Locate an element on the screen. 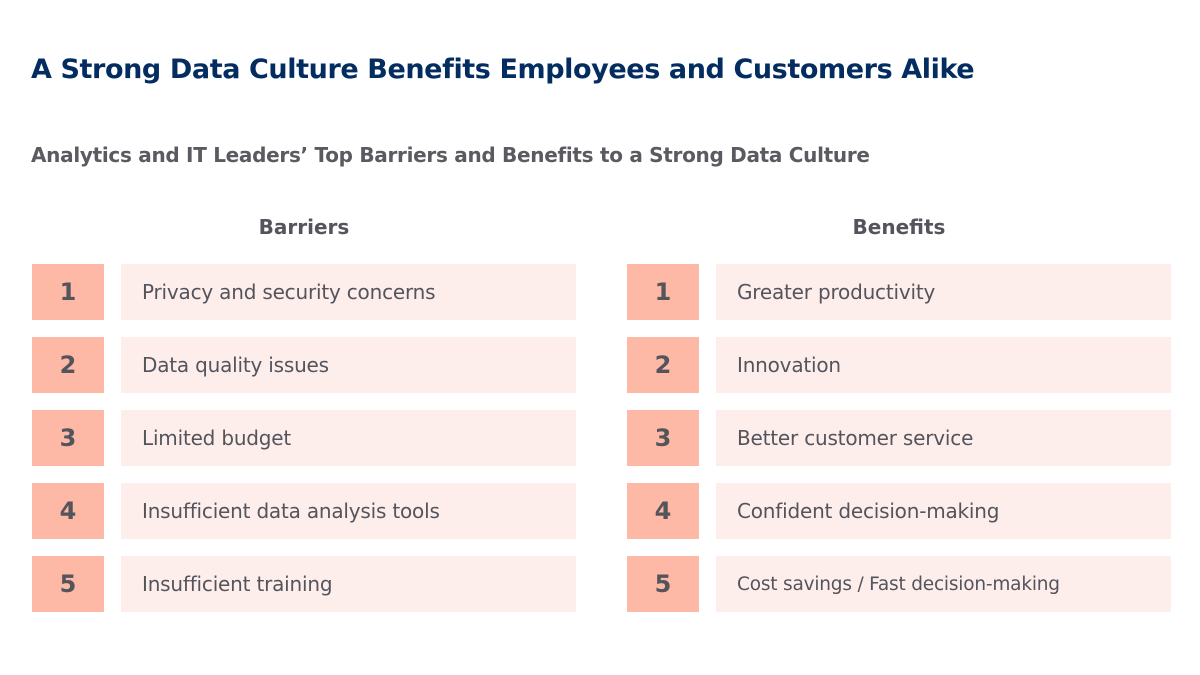 Image resolution: width=1200 pixels, height=675 pixels. benefit-row: 3 Better customer service is located at coordinates (899, 438).